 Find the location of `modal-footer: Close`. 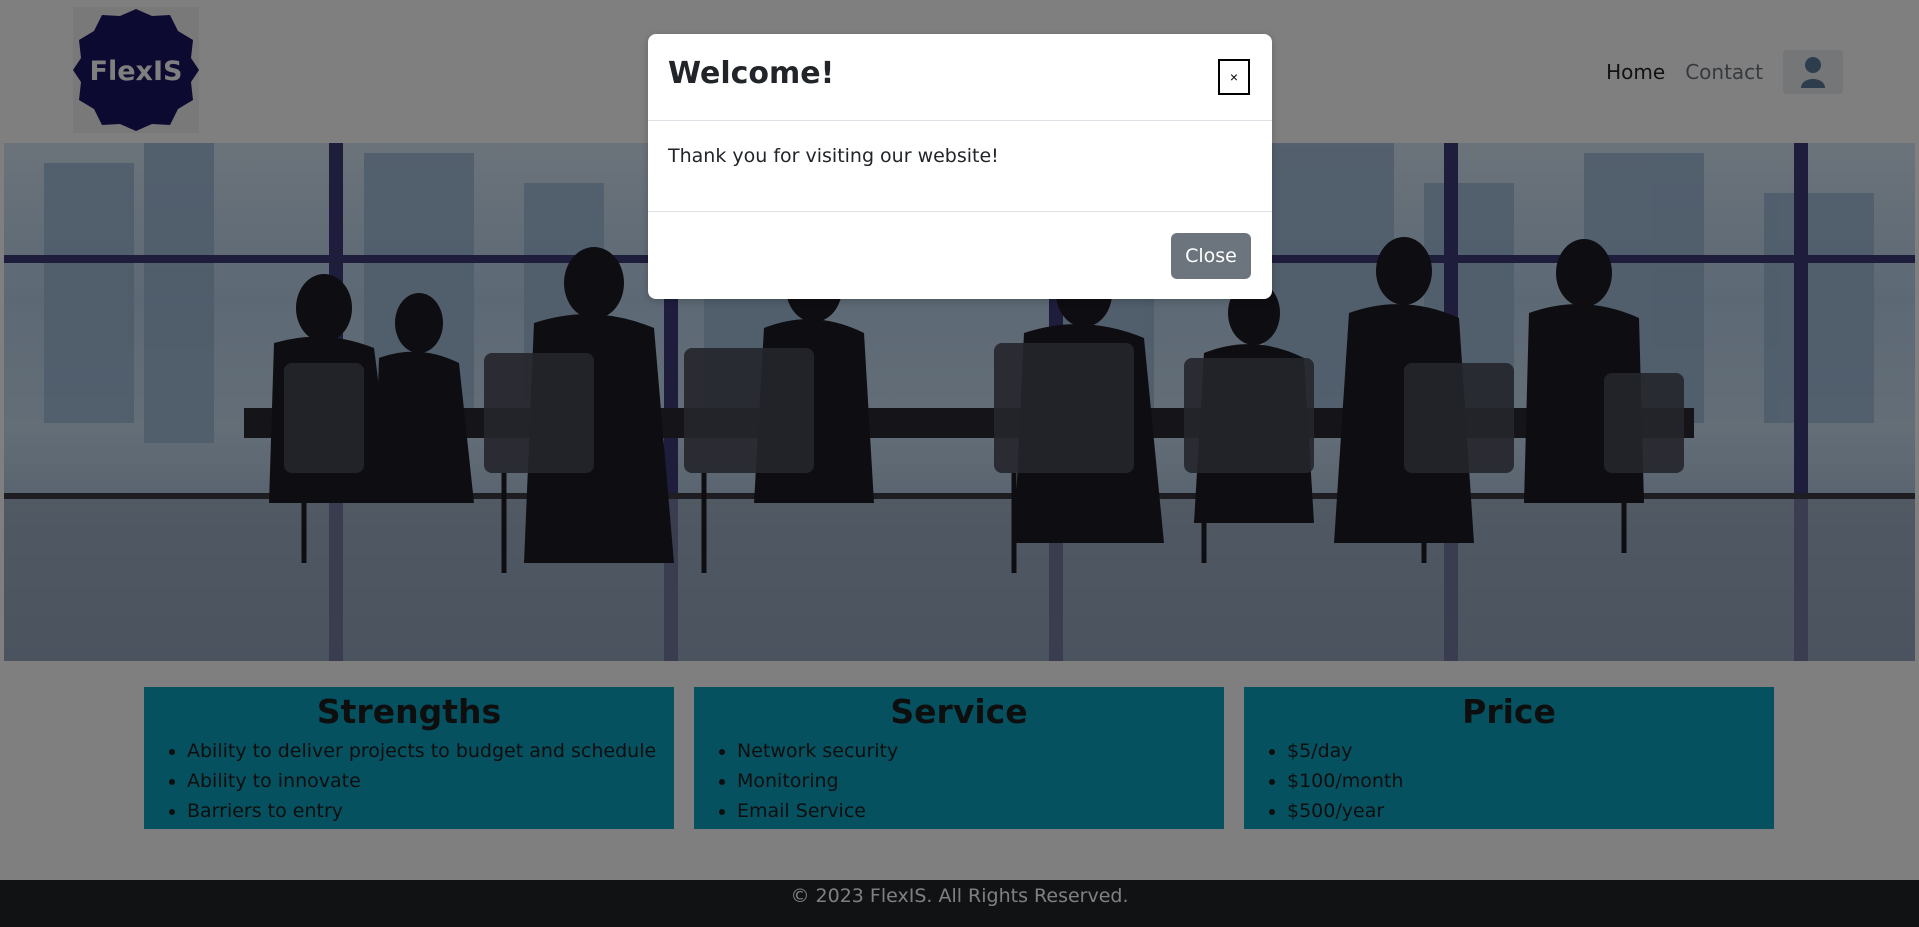

modal-footer: Close is located at coordinates (960, 255).